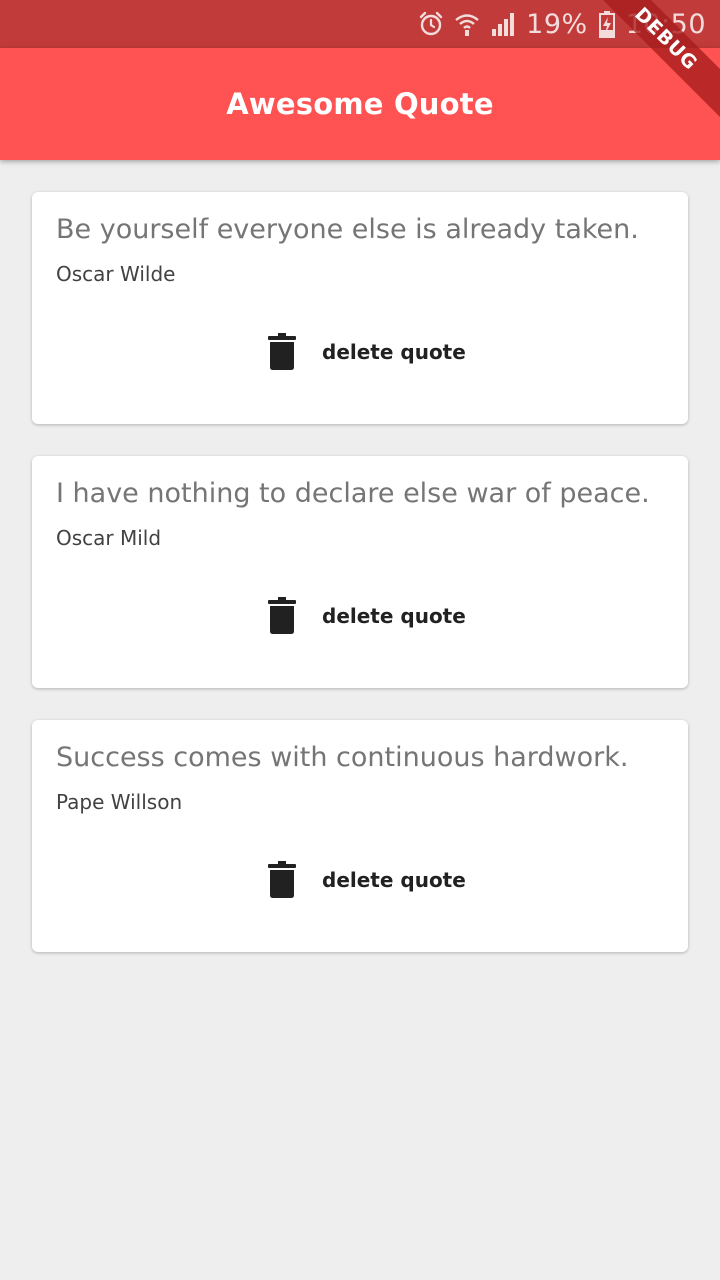  Describe the element at coordinates (503, 24) in the screenshot. I see `signal-icon` at that location.